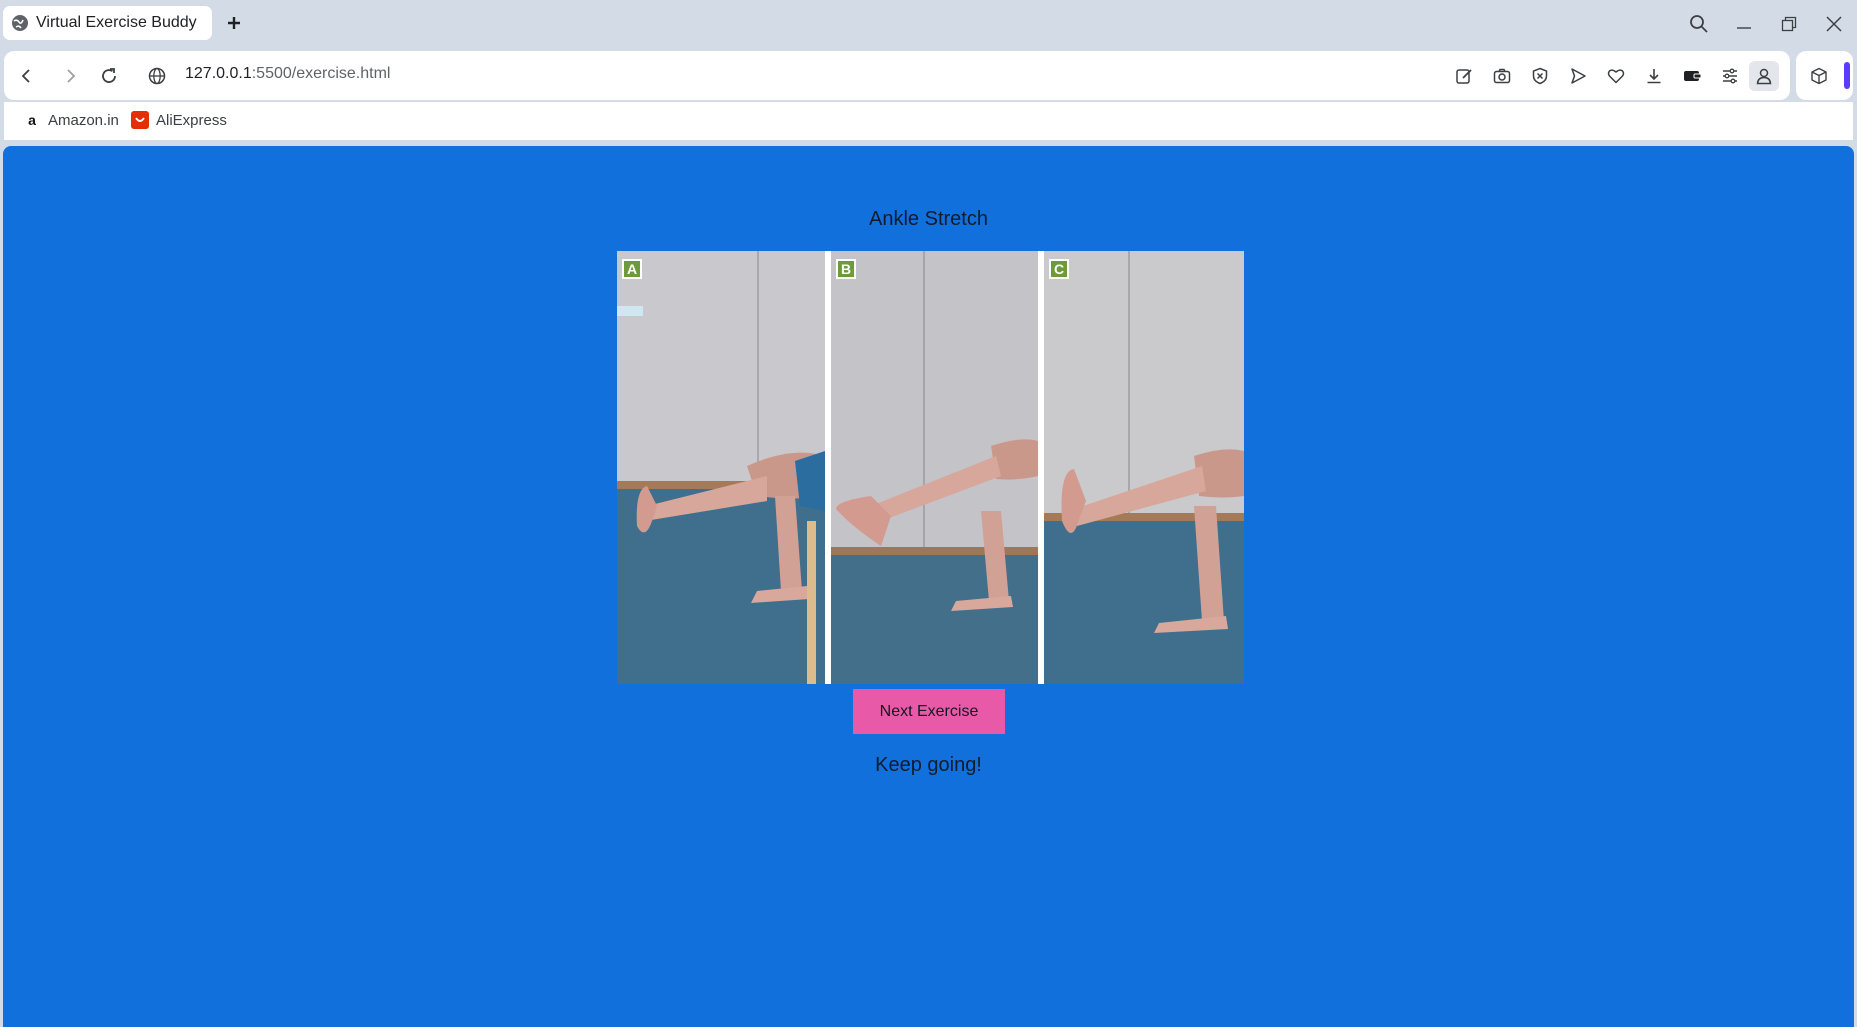 This screenshot has height=1027, width=1857. What do you see at coordinates (721, 467) in the screenshot?
I see `exercise-photo-a: A` at bounding box center [721, 467].